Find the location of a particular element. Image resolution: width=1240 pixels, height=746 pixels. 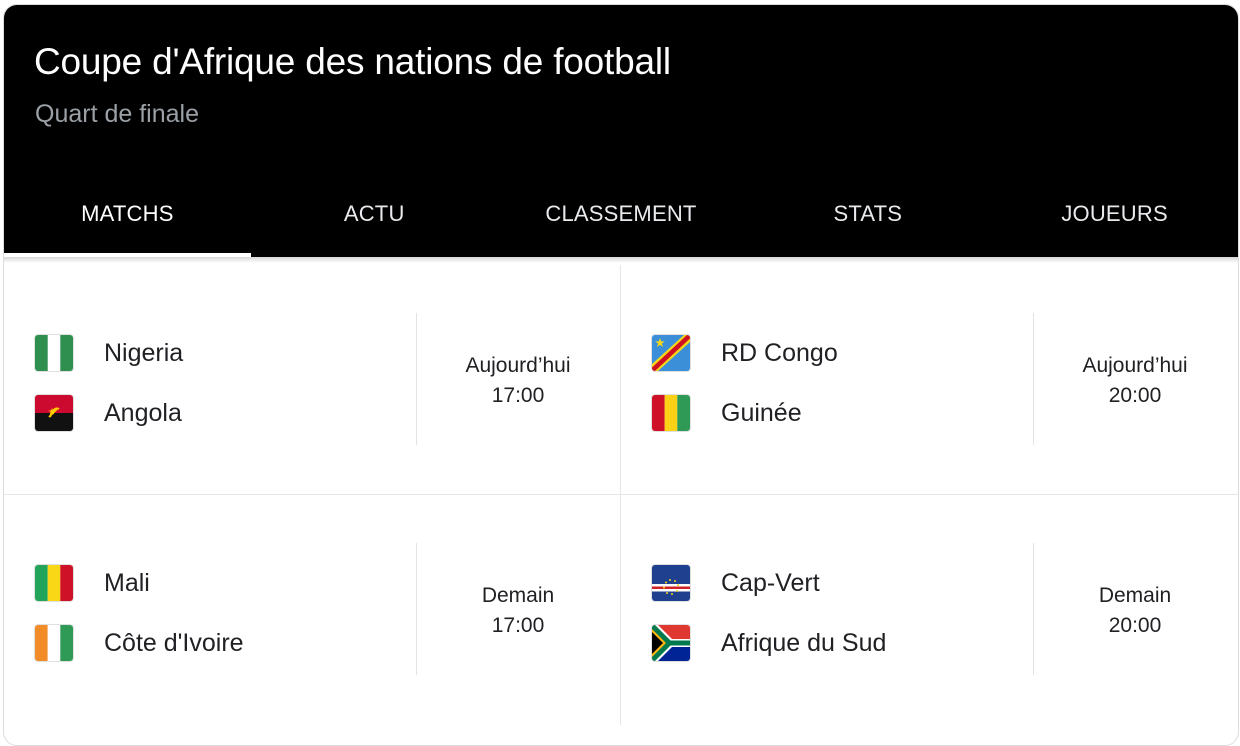

south-africa-flag-icon is located at coordinates (671, 643).